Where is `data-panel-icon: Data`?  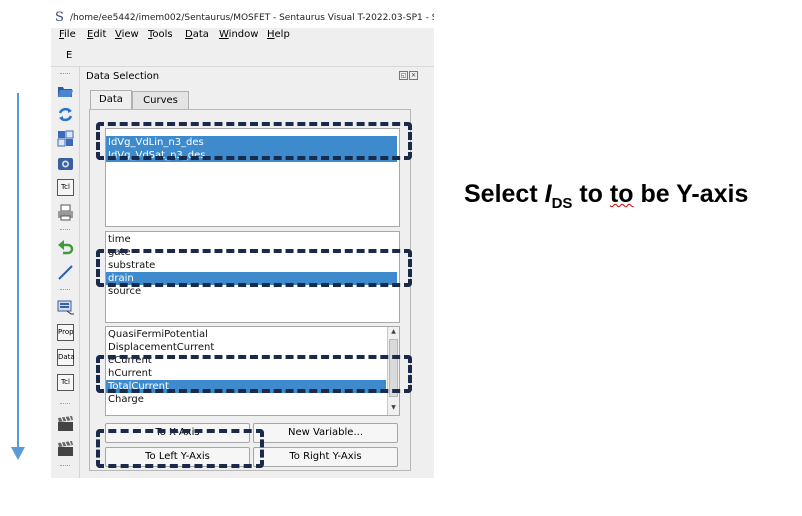 data-panel-icon: Data is located at coordinates (66, 357).